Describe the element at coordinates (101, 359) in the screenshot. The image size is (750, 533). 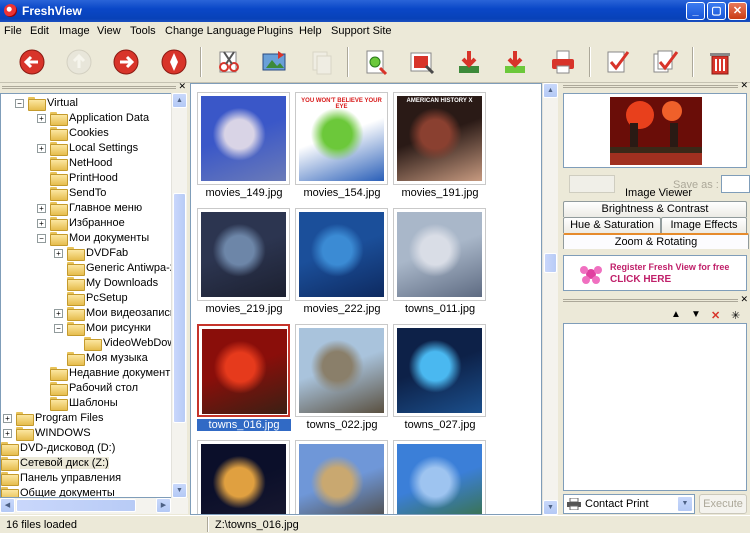
I see `tree-item: Моя музыка` at that location.